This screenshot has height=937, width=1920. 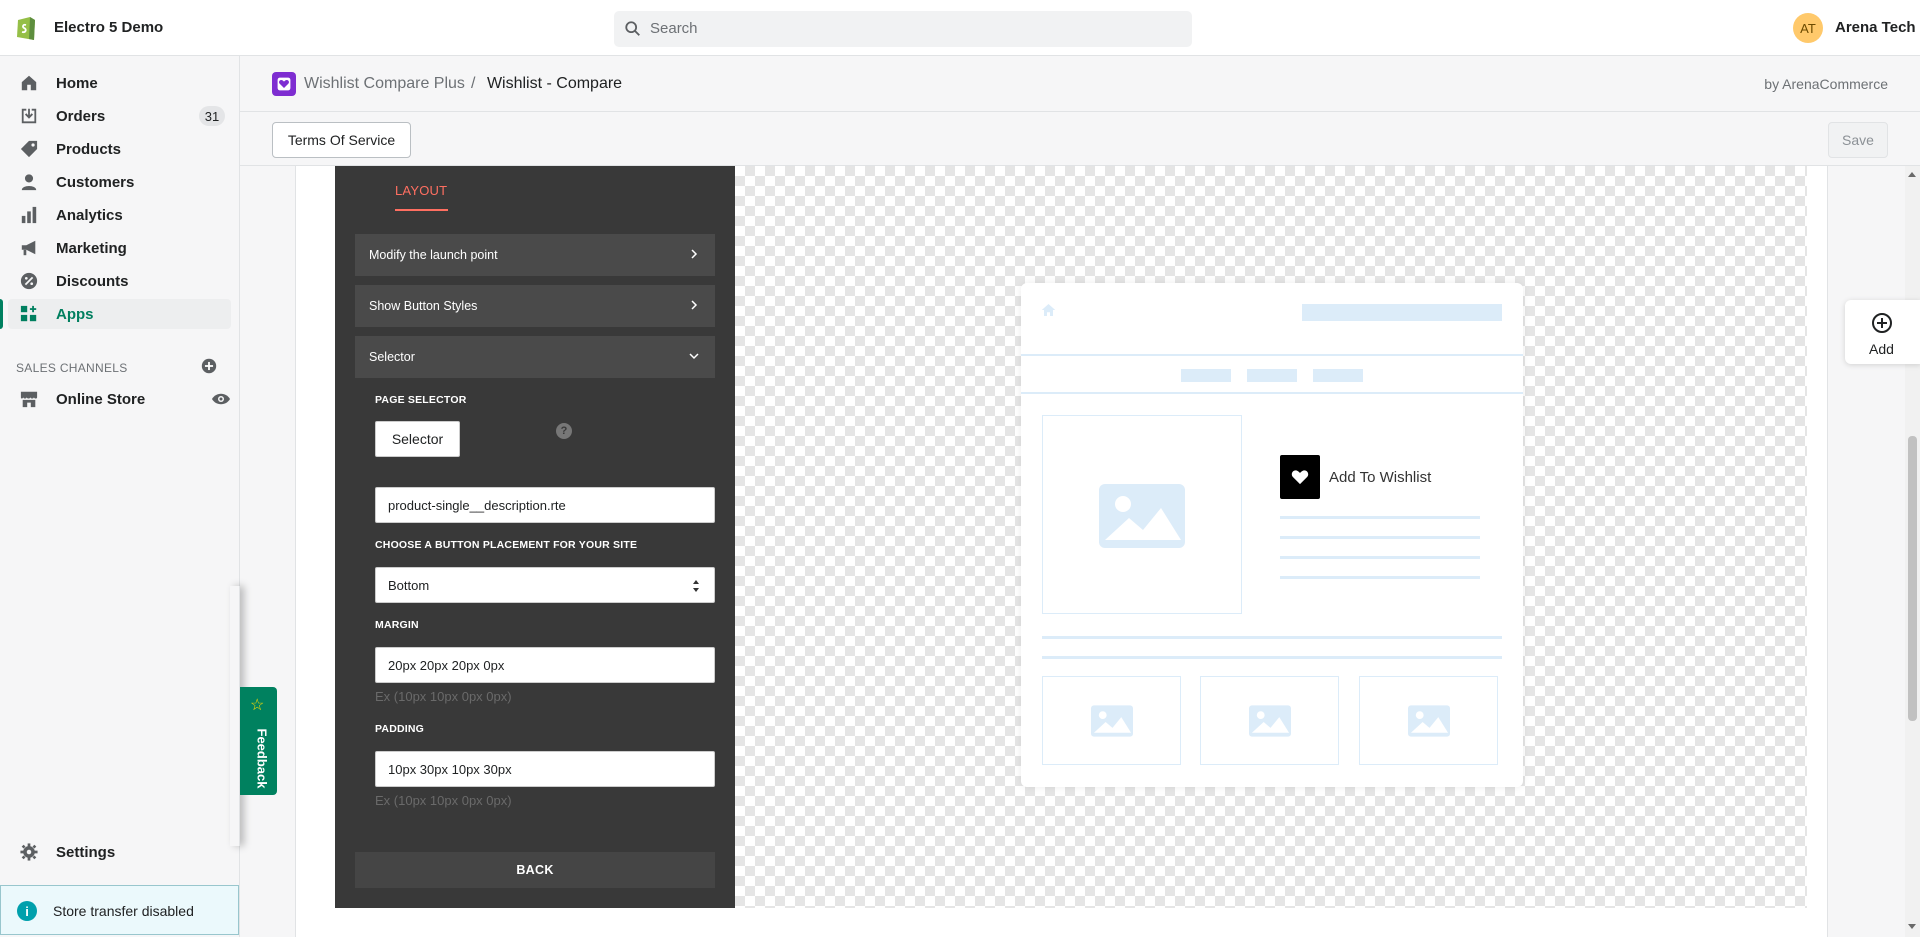 I want to click on selector-button: Selector, so click(x=417, y=439).